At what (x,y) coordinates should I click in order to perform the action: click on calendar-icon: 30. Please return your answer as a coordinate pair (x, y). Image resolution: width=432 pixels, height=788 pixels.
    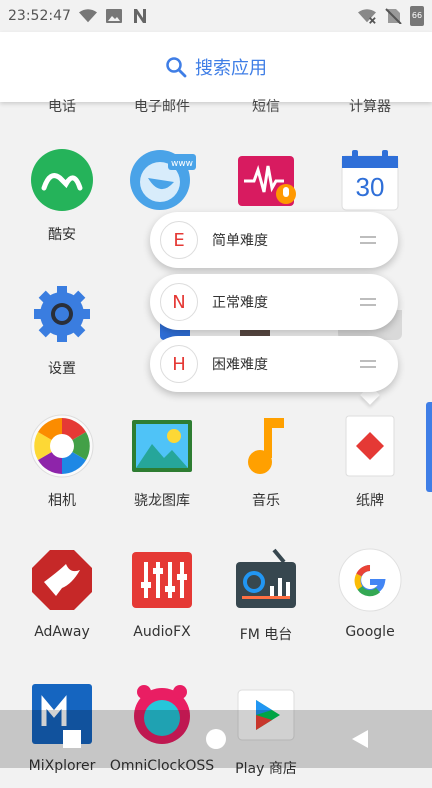
    Looking at the image, I should click on (370, 180).